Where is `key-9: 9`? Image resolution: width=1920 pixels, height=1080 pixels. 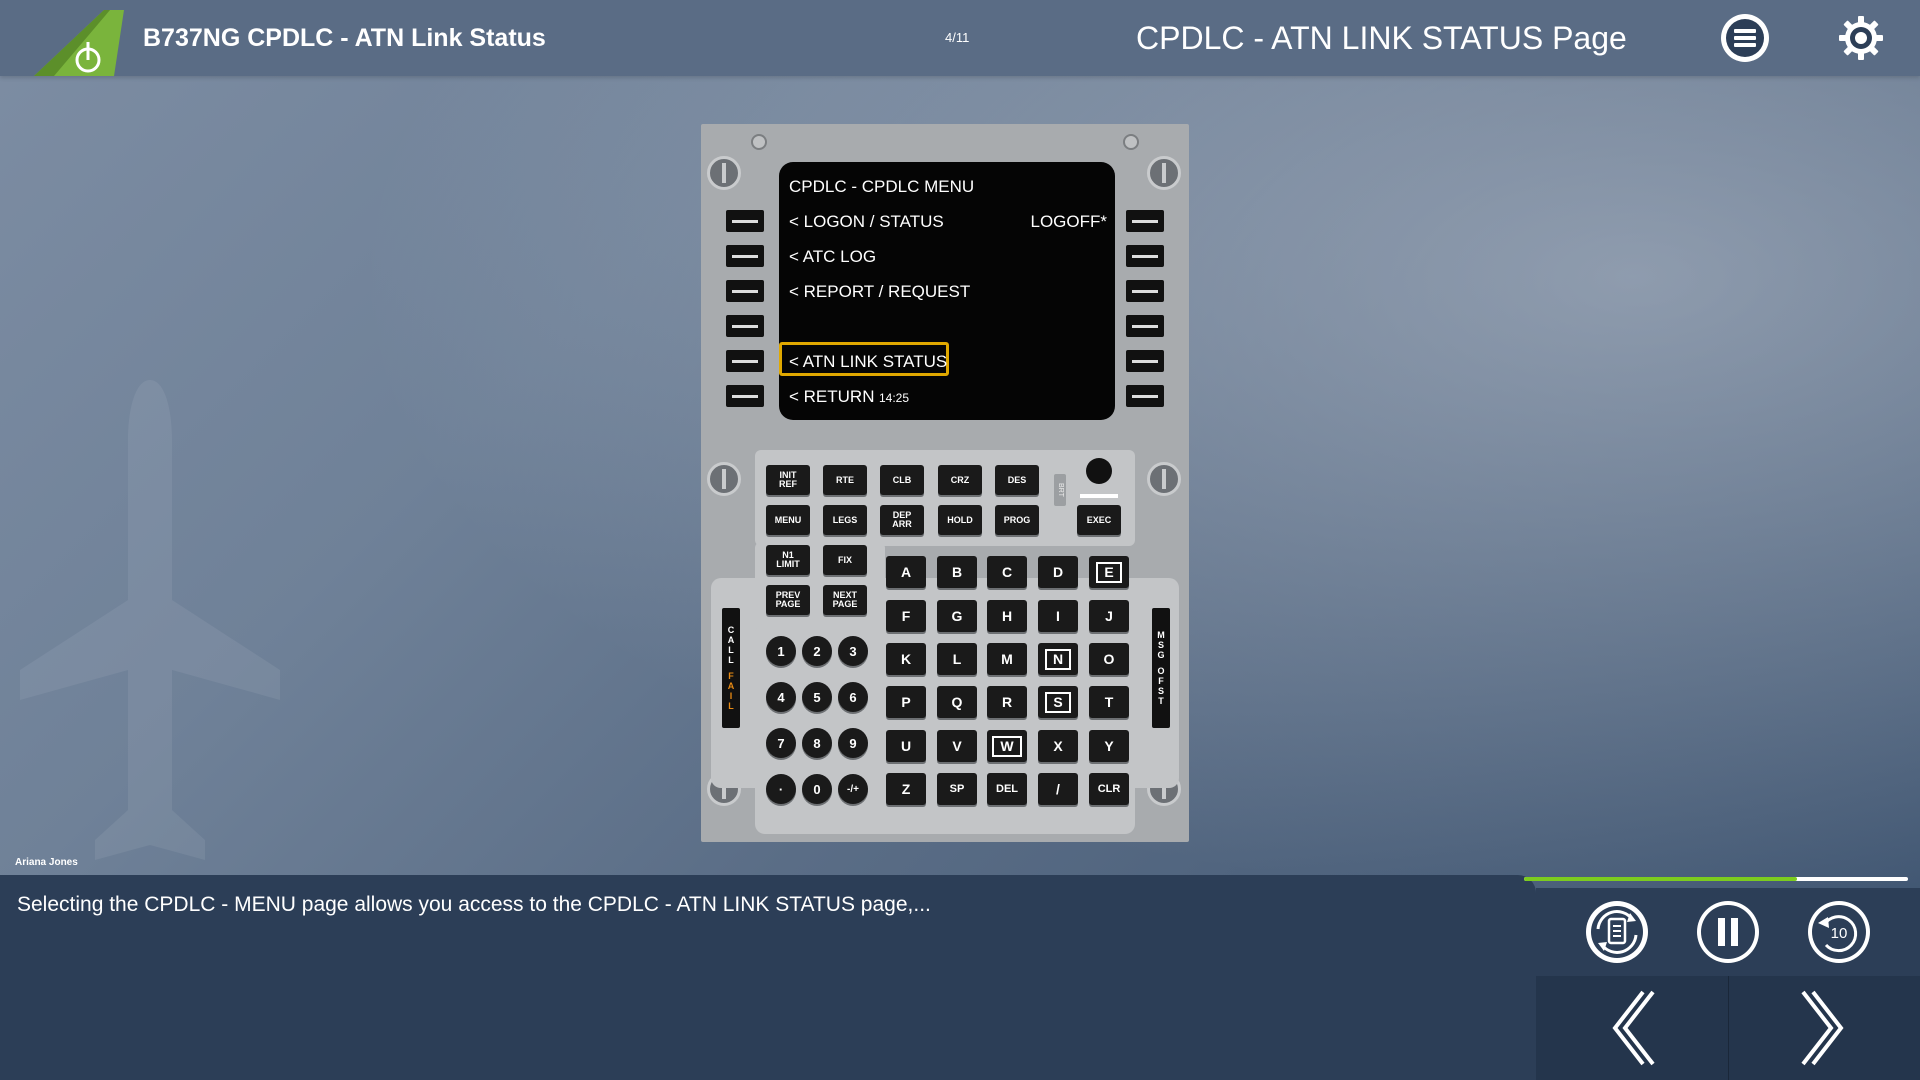 key-9: 9 is located at coordinates (853, 743).